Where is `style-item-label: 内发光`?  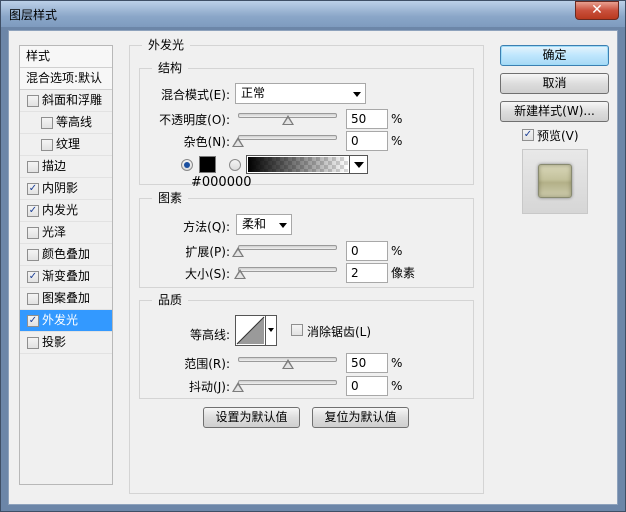 style-item-label: 内发光 is located at coordinates (60, 210).